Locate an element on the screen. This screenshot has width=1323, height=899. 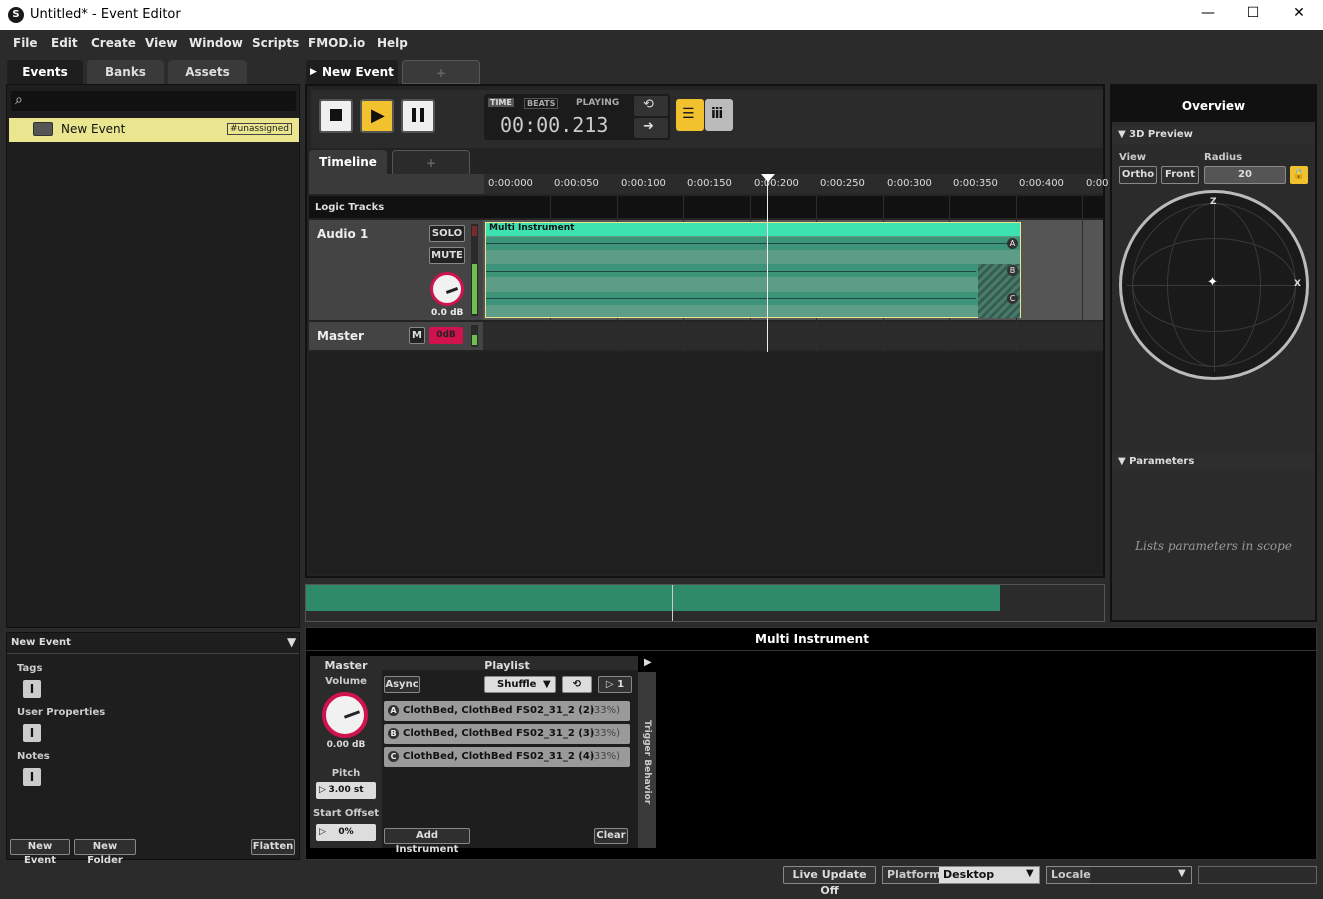
tab-banks: Banks is located at coordinates (125, 72).